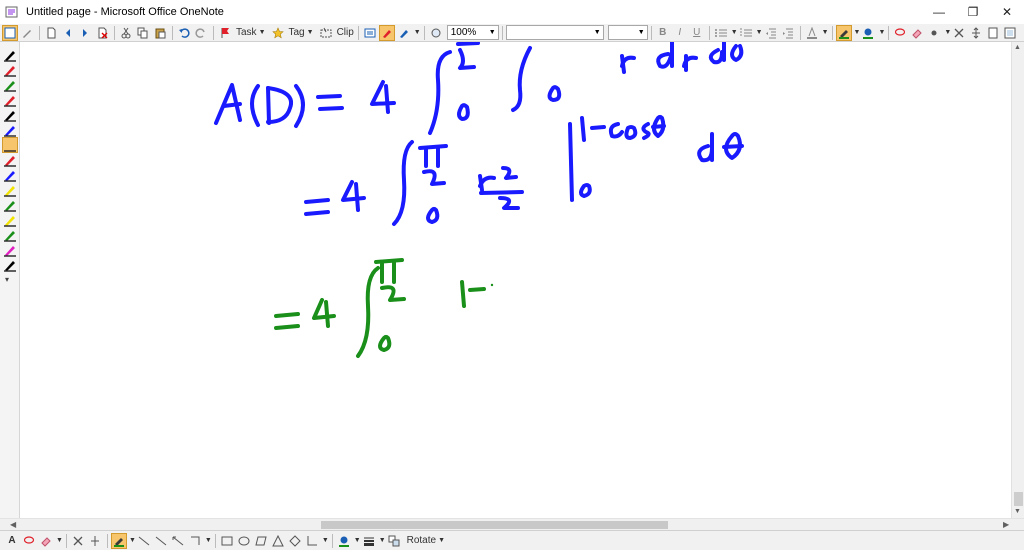 The image size is (1024, 550). I want to click on task-button: Task, so click(246, 33).